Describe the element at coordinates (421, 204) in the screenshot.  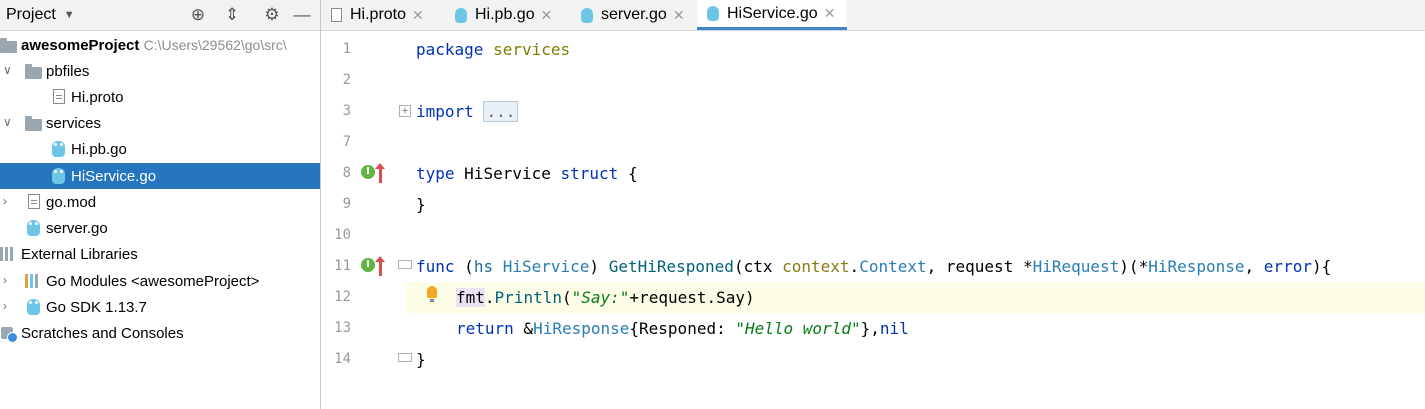
I see `code-line-9: }` at that location.